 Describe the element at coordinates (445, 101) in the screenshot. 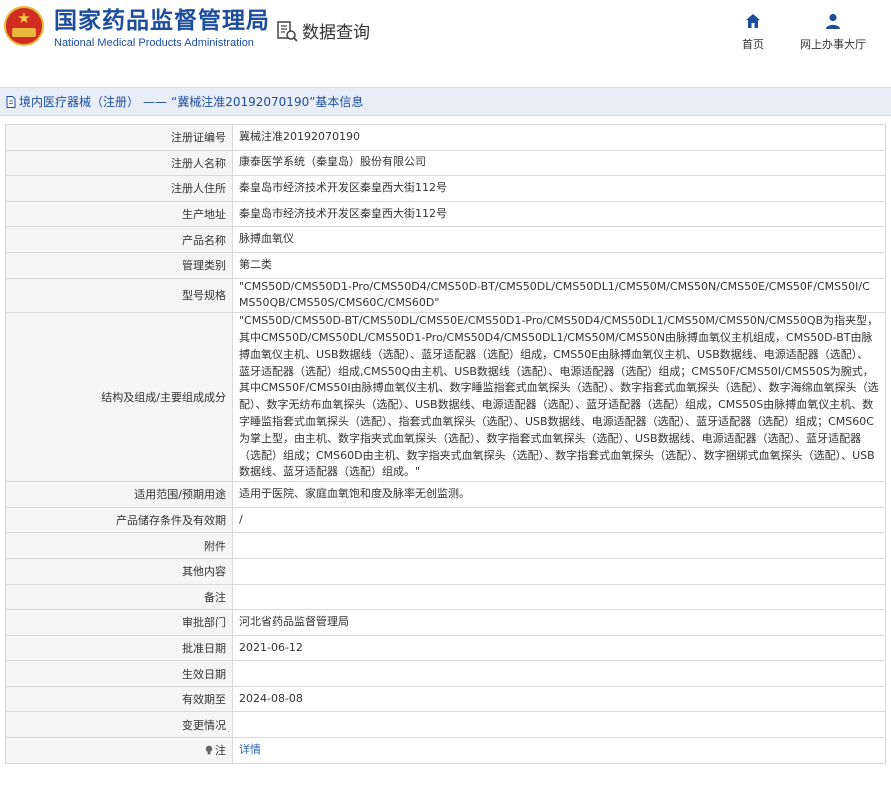

I see `breadcrumb: 境内医疗器械（注册） —— “冀械注准20192070190”基本信息` at that location.